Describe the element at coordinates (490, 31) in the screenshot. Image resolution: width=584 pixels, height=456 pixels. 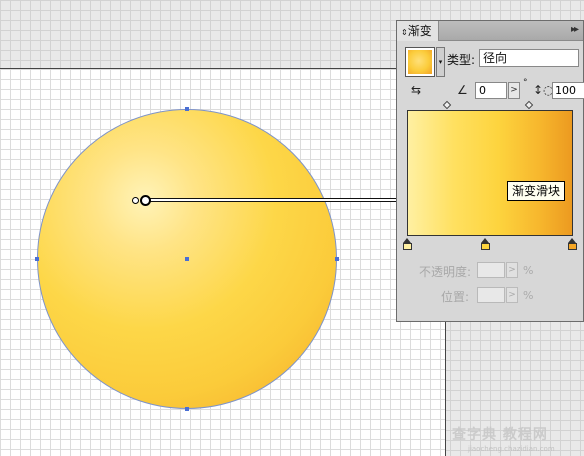
I see `panel-titlebar: ⇕渐变 ▸▸` at that location.